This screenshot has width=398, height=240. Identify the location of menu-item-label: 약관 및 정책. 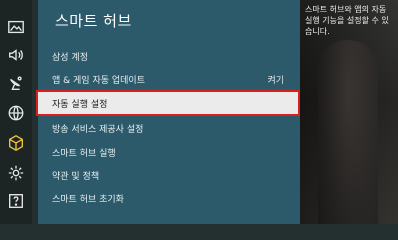
(76, 177).